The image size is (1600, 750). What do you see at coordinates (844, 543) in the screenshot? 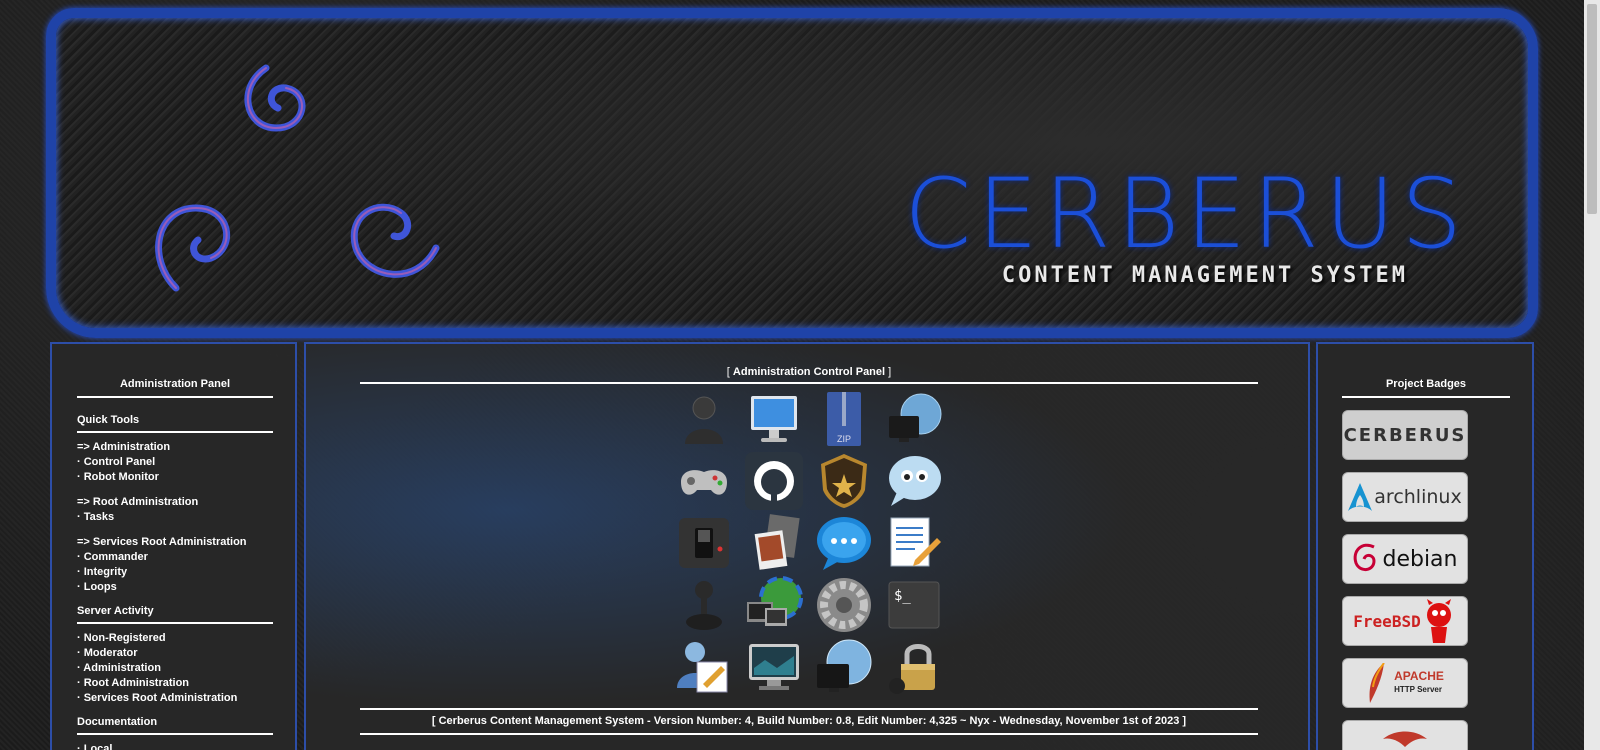
I see `message-icon` at bounding box center [844, 543].